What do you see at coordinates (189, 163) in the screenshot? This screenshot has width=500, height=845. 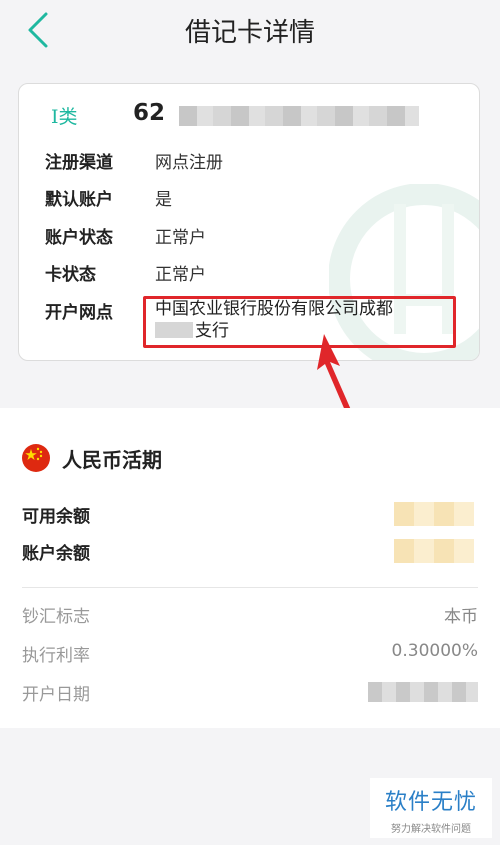 I see `info-value: 网点注册` at bounding box center [189, 163].